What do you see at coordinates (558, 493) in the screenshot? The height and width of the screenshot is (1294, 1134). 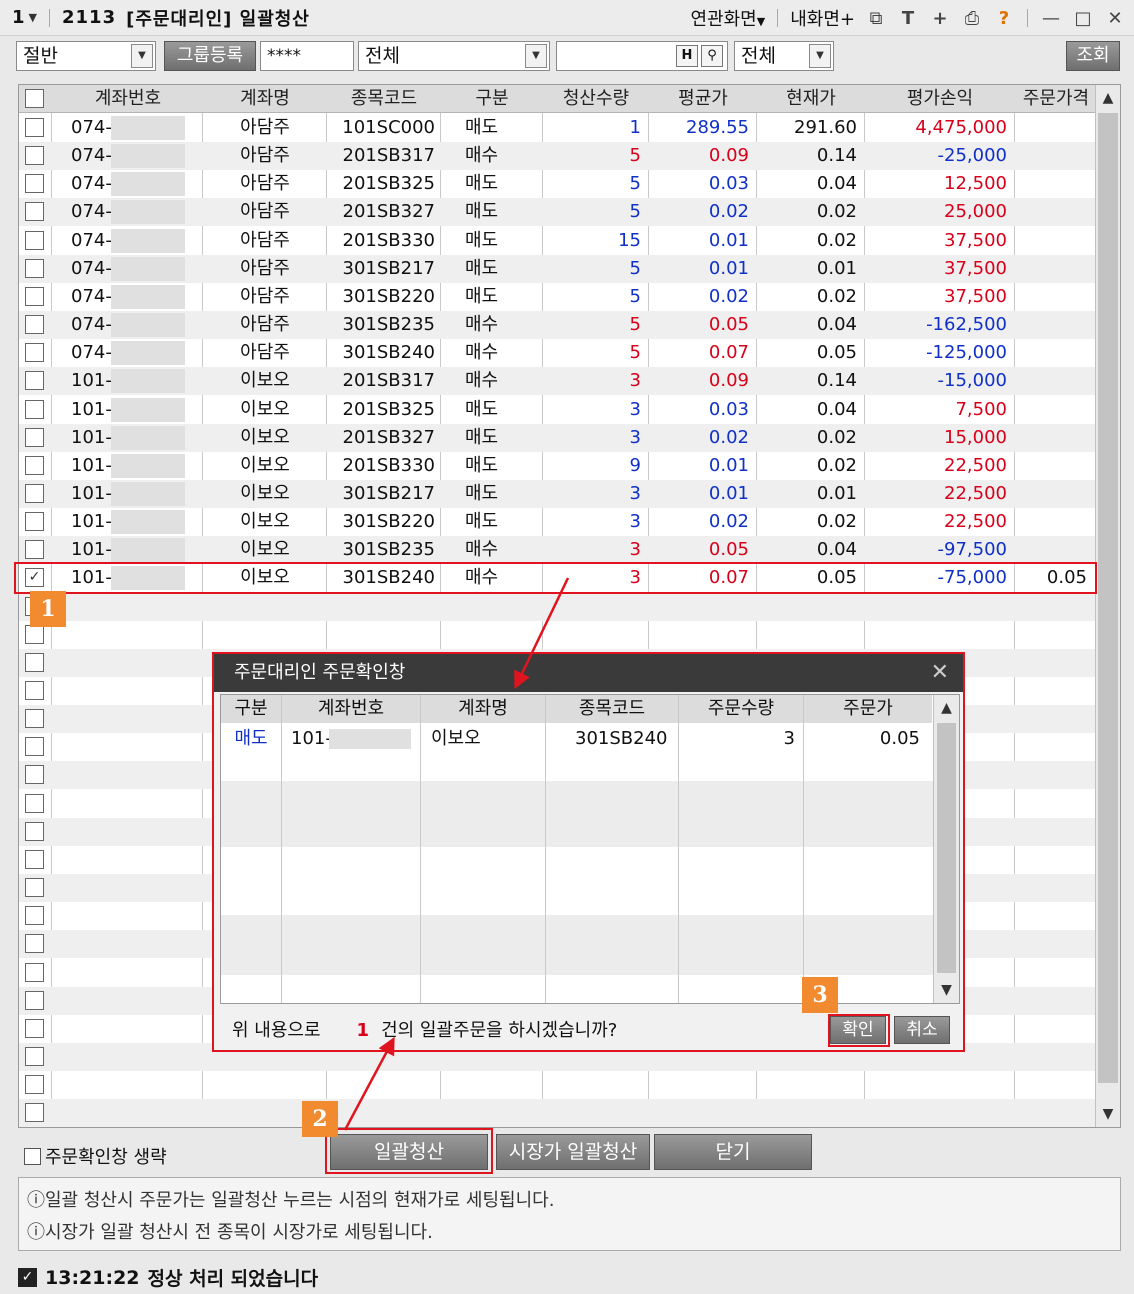 I see `table-row: 101- 이보오 301SB217 매도 3 0.01 0.01 22,500` at bounding box center [558, 493].